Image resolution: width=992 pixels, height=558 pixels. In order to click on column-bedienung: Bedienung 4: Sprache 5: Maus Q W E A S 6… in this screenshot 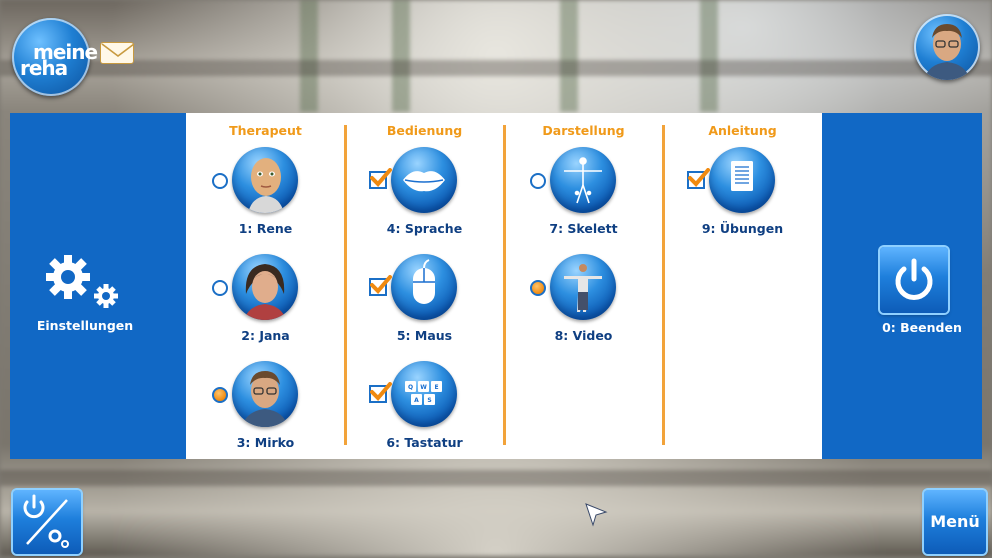, I will do `click(424, 286)`.